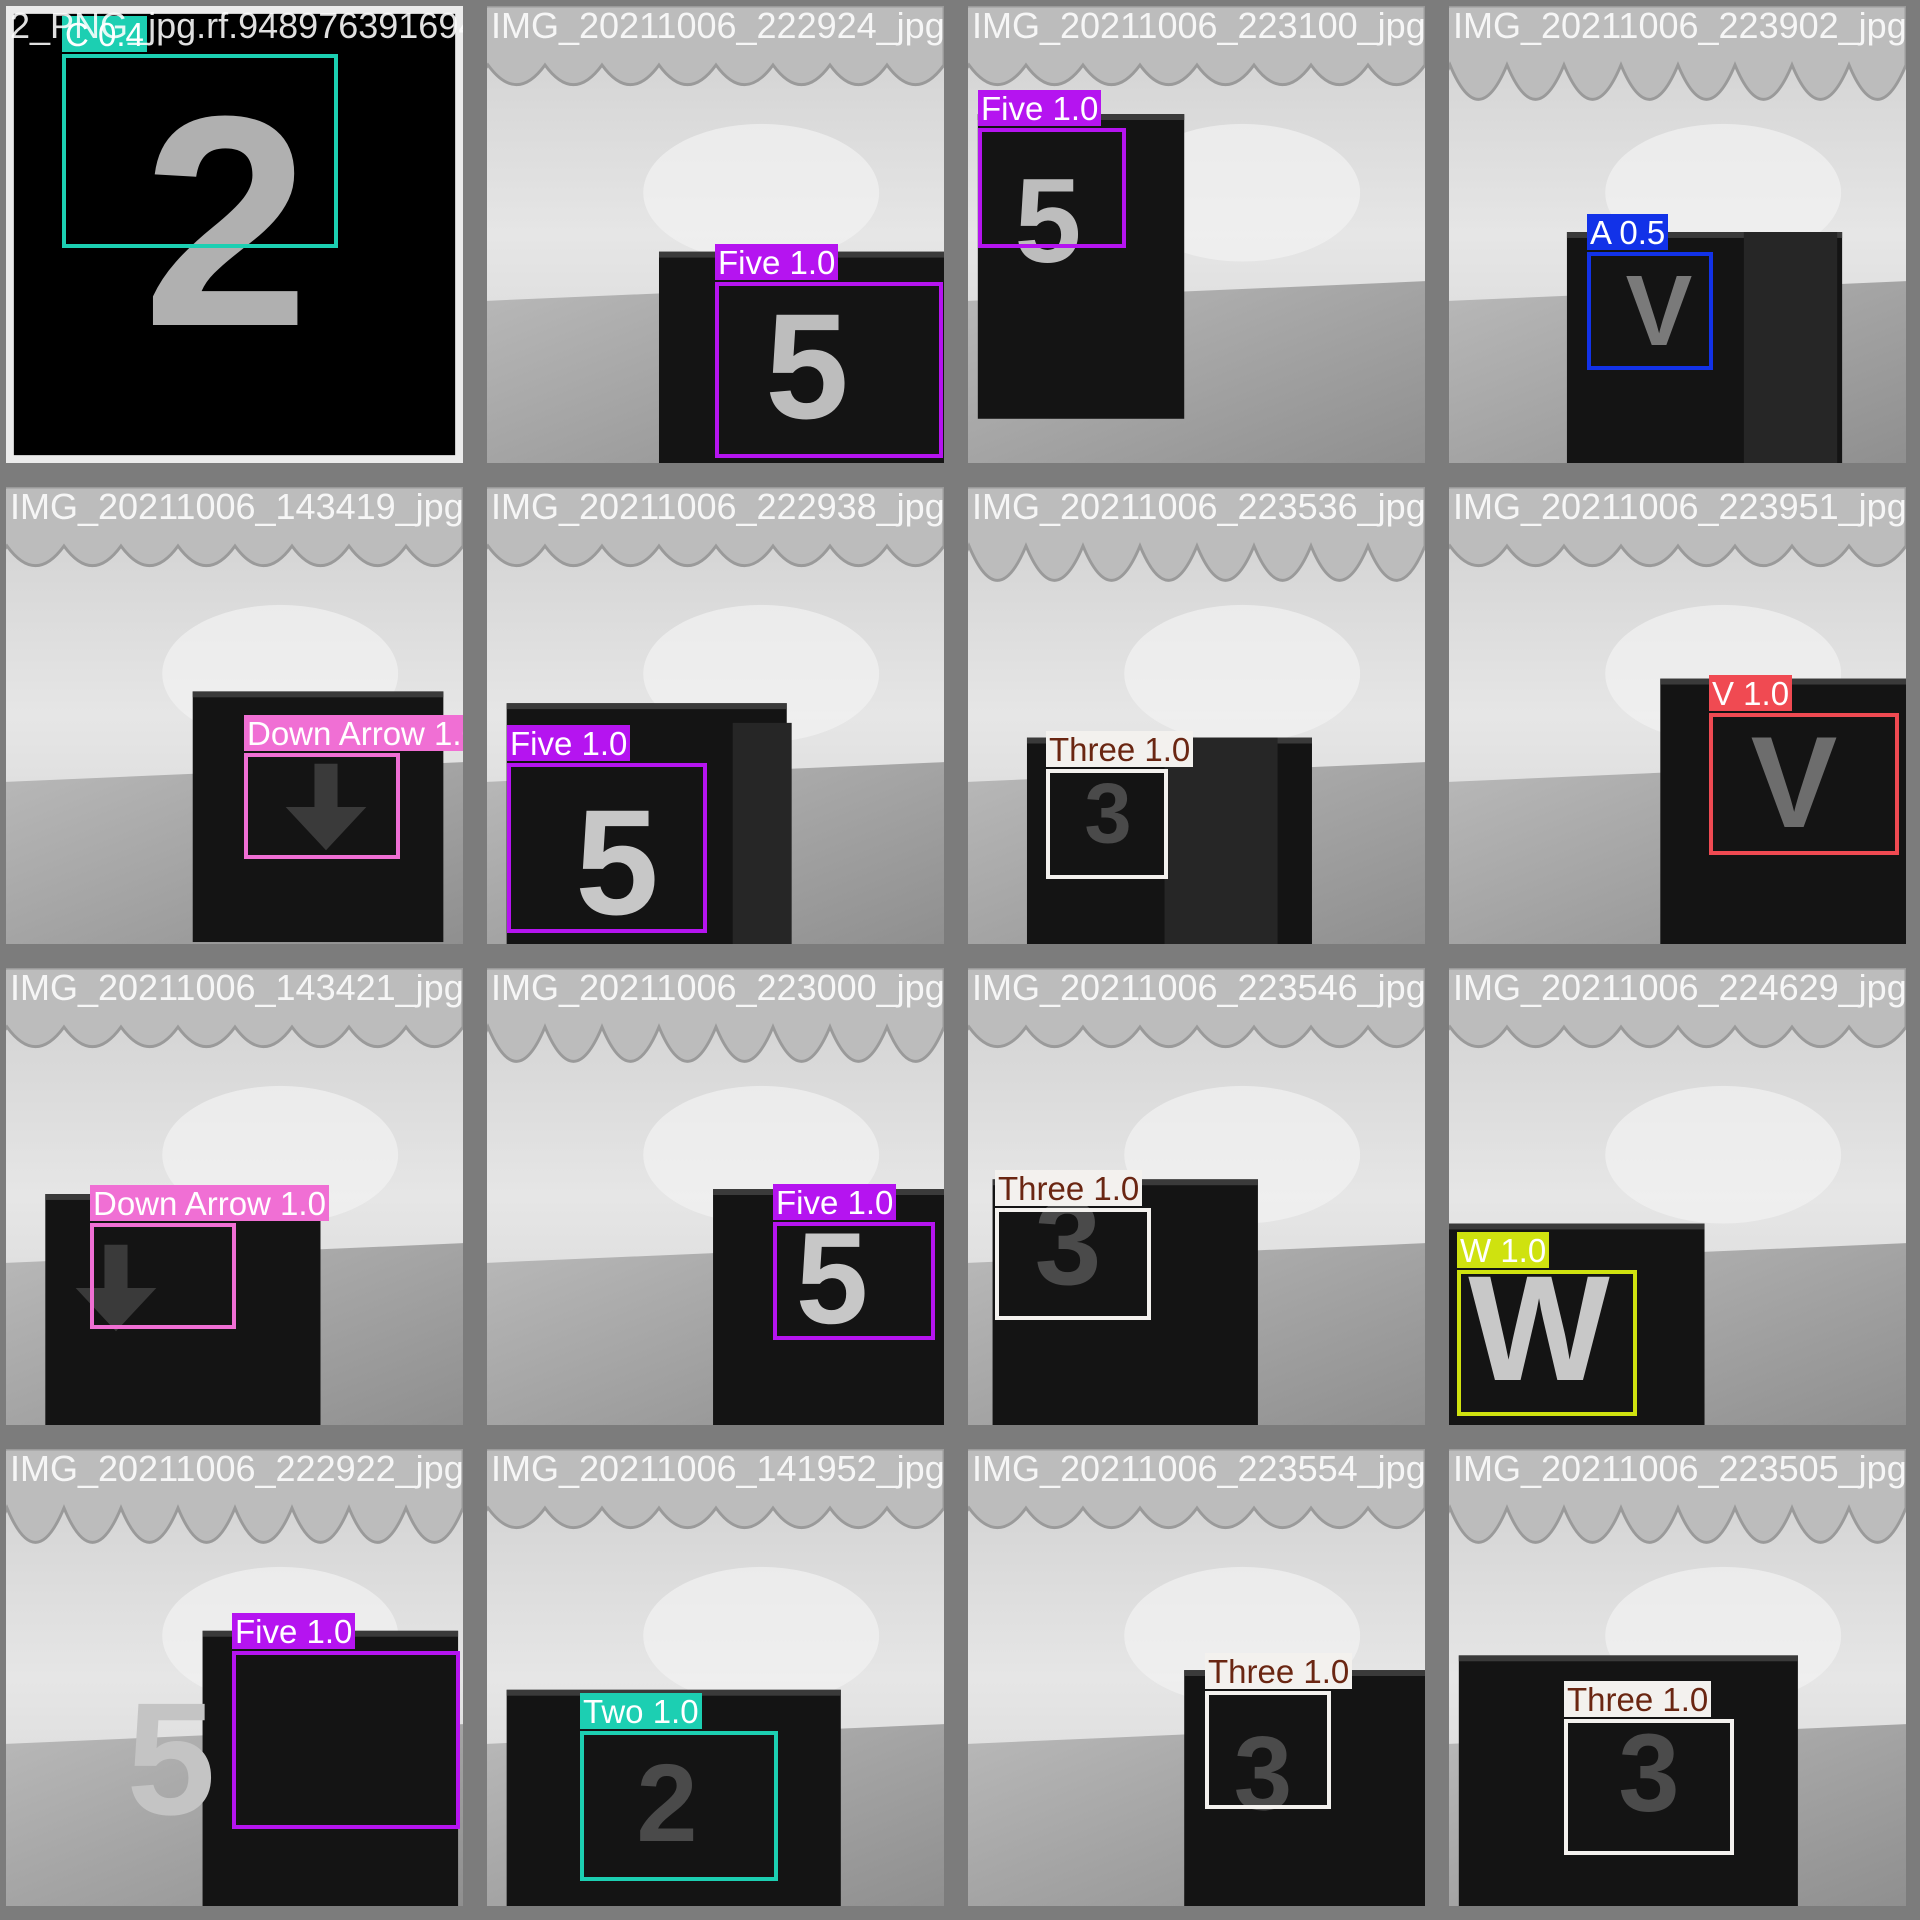 Image resolution: width=1920 pixels, height=1920 pixels. Describe the element at coordinates (1677, 1677) in the screenshot. I see `mosaic-tile: 3 Three 1.0 IMG_20211006_223505_jpg` at that location.